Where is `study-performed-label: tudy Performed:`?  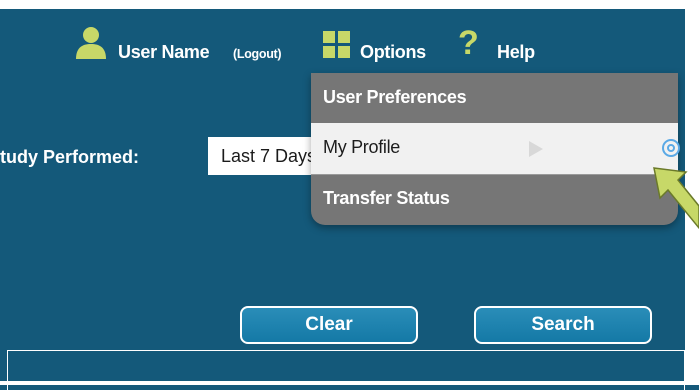
study-performed-label: tudy Performed: is located at coordinates (70, 157).